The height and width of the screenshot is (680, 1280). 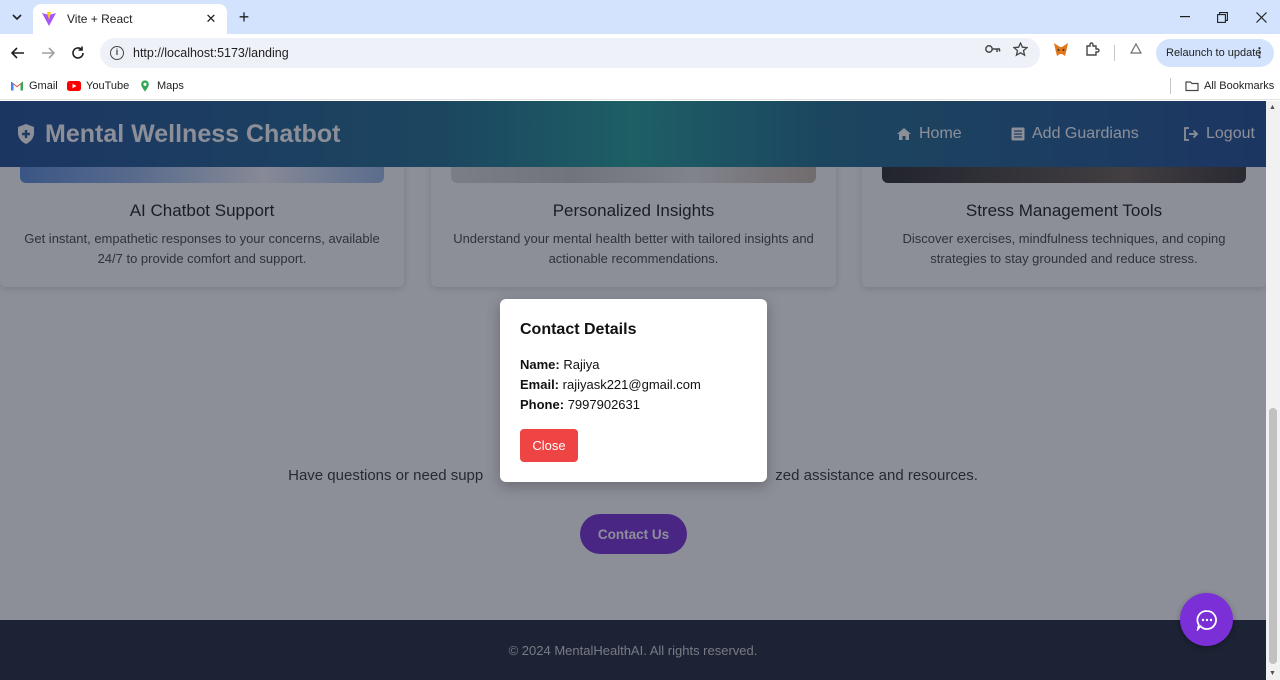 I want to click on bookmark-star-icon, so click(x=1020, y=49).